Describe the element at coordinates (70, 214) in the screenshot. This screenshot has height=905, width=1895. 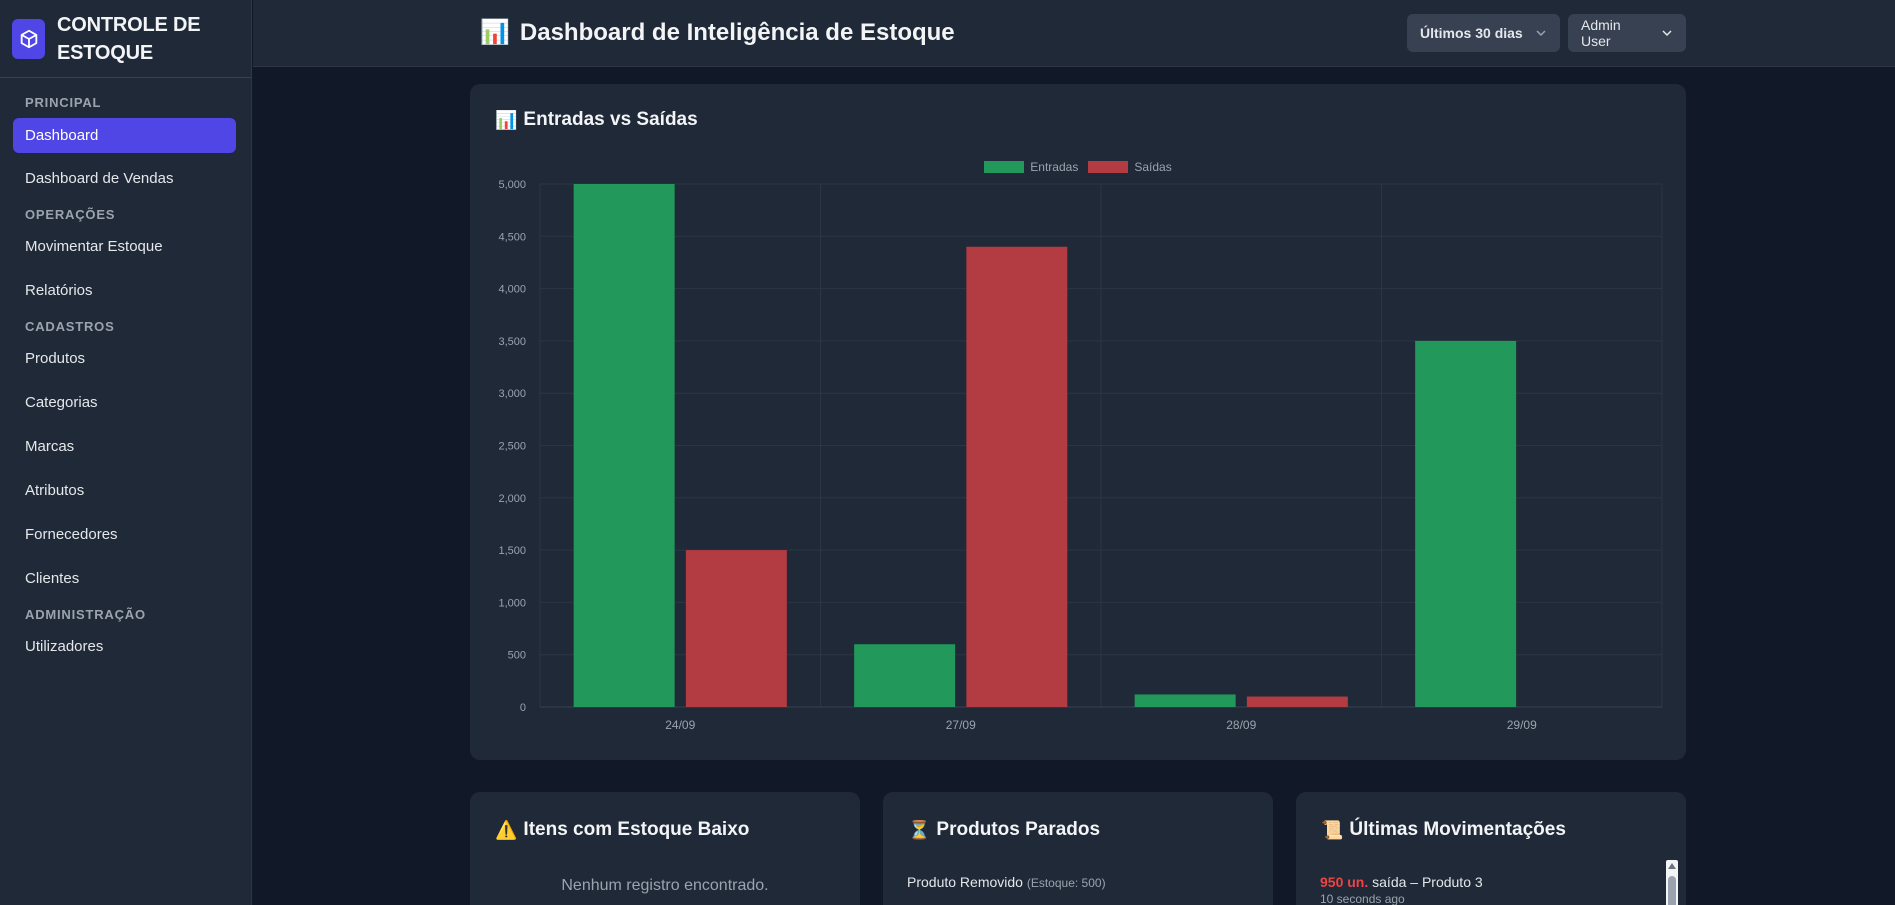
I see `section-label-operacoes: OPERAÇÕES` at that location.